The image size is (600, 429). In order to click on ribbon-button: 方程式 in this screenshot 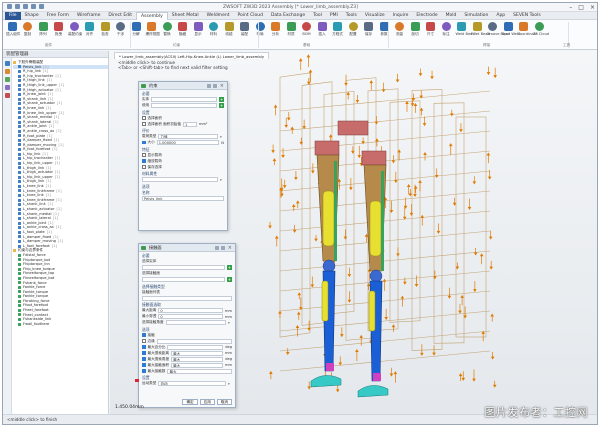, I will do `click(338, 29)`.